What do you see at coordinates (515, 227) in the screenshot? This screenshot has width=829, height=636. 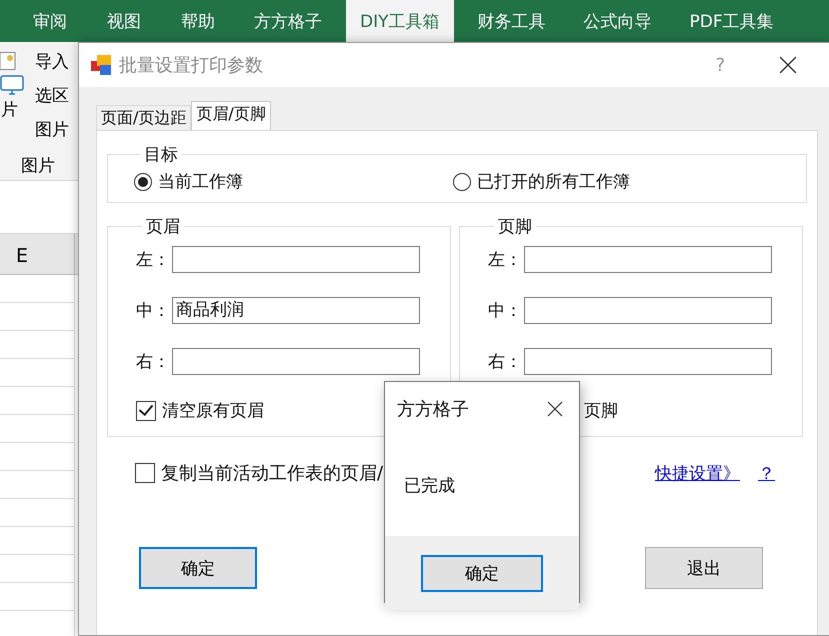 I see `group-label: 页脚` at bounding box center [515, 227].